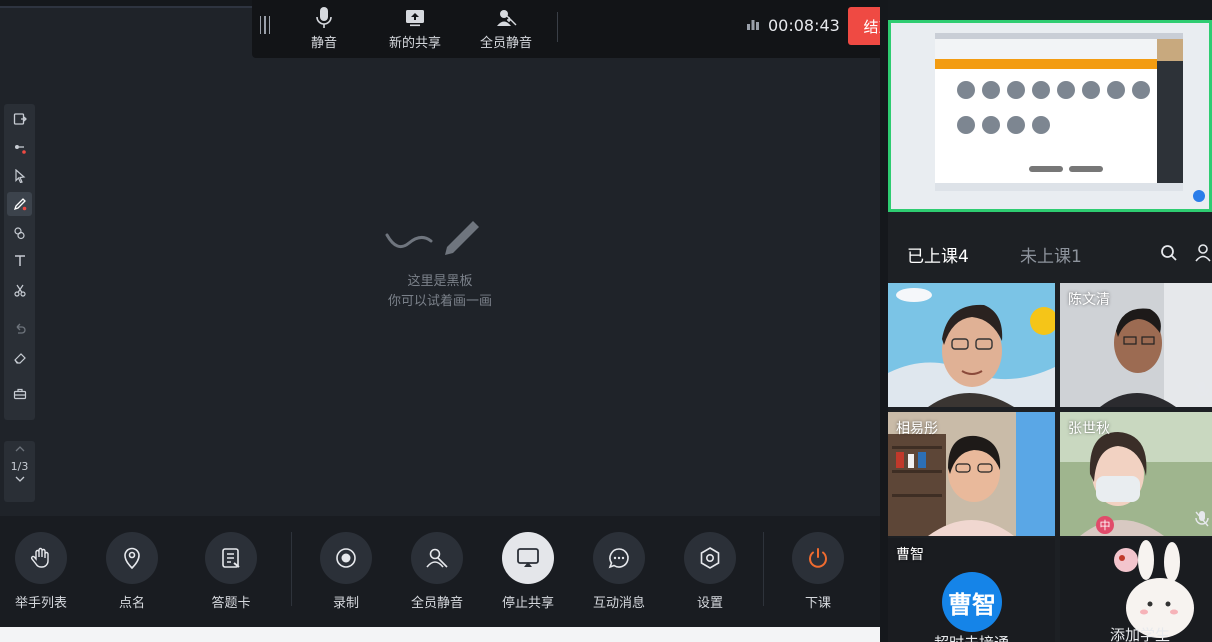 The width and height of the screenshot is (1212, 642). I want to click on pen-icon, so click(19, 204).